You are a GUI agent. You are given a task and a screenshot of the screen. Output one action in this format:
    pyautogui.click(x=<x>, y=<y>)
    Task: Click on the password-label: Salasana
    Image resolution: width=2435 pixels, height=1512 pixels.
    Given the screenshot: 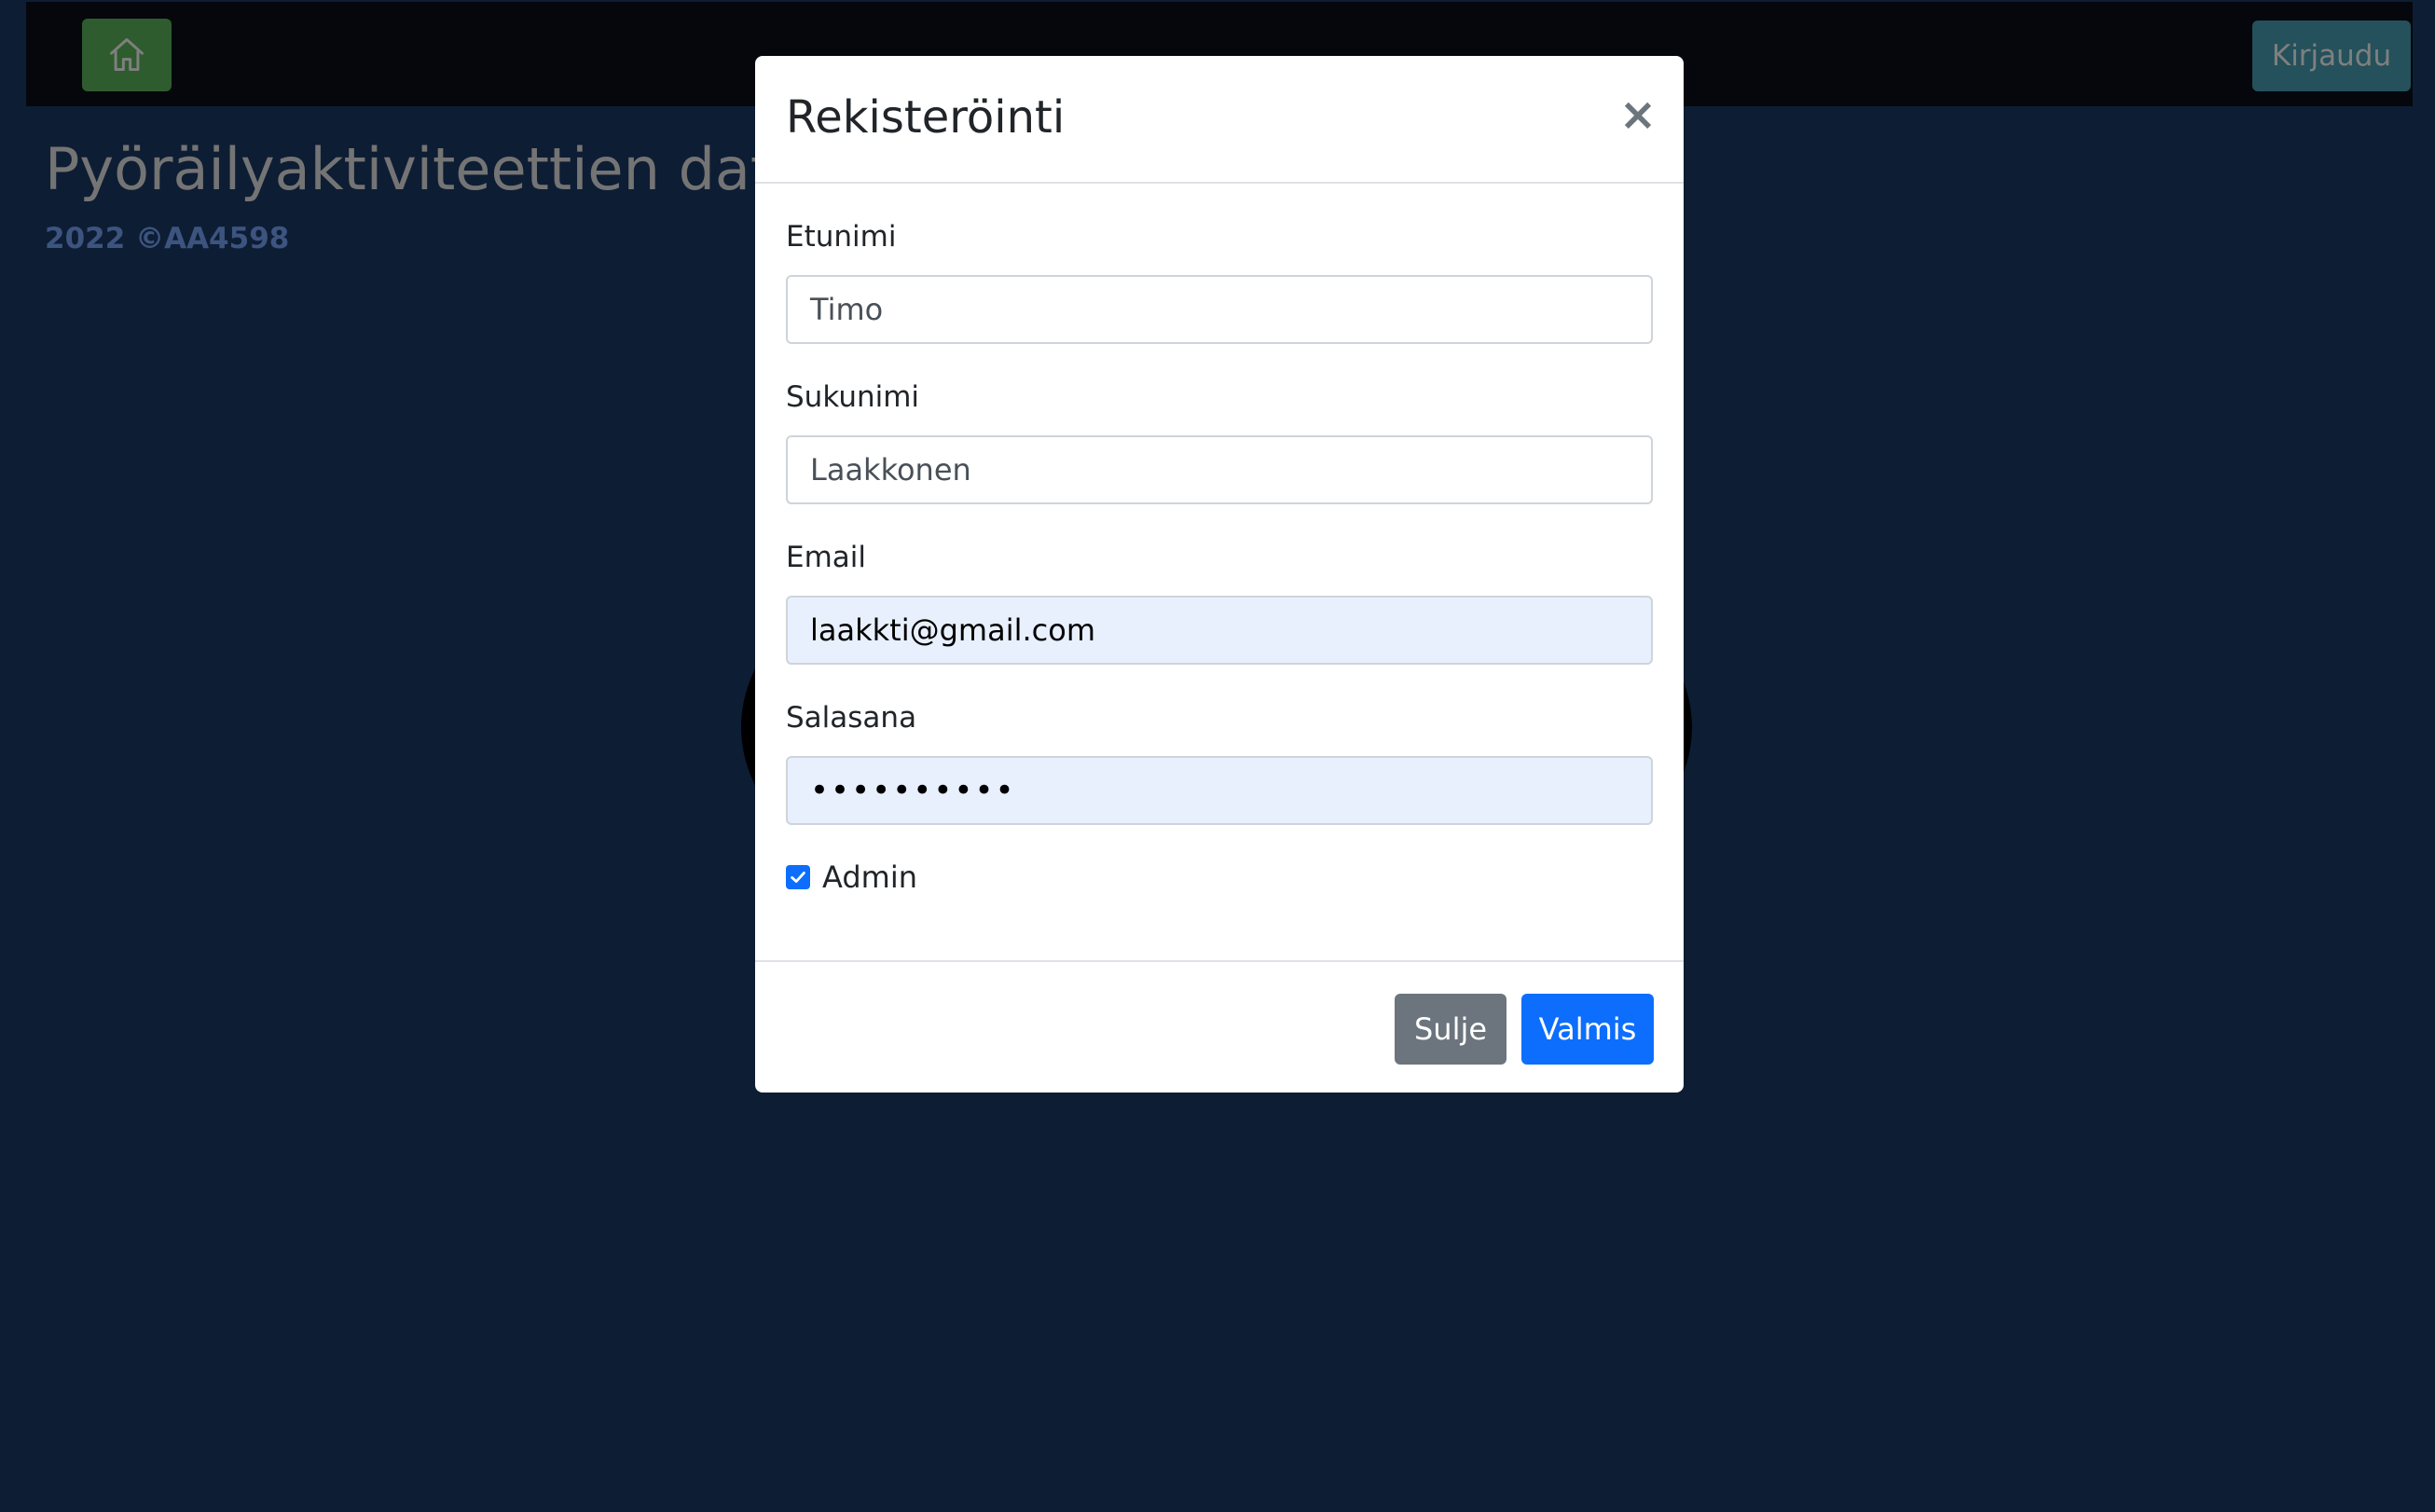 What is the action you would take?
    pyautogui.click(x=851, y=718)
    